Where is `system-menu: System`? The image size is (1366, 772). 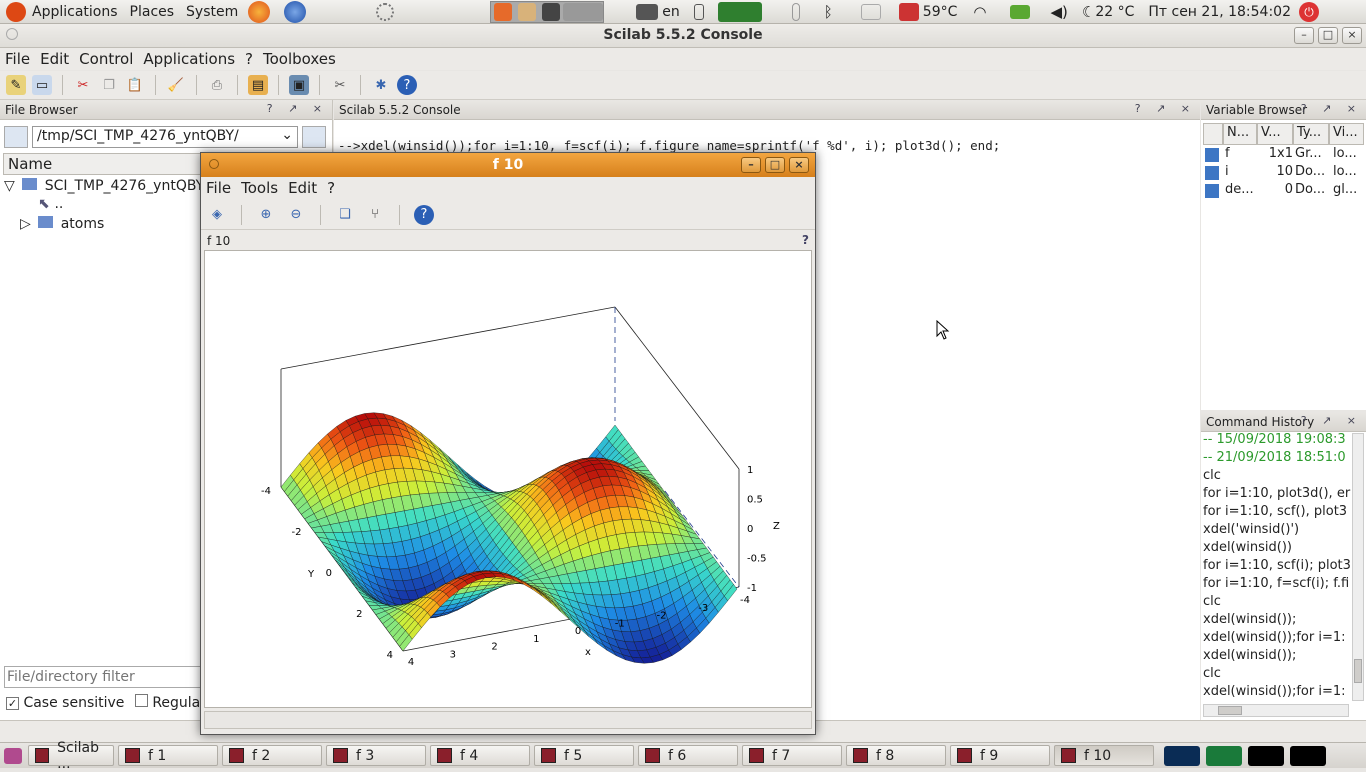
system-menu: System is located at coordinates (212, 12).